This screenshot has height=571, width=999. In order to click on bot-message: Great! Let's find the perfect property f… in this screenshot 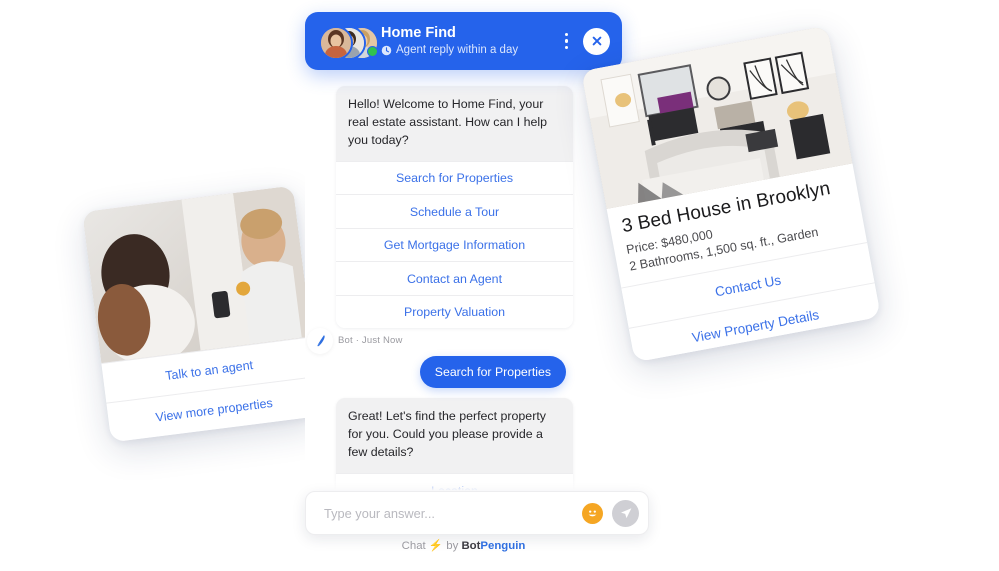, I will do `click(454, 449)`.